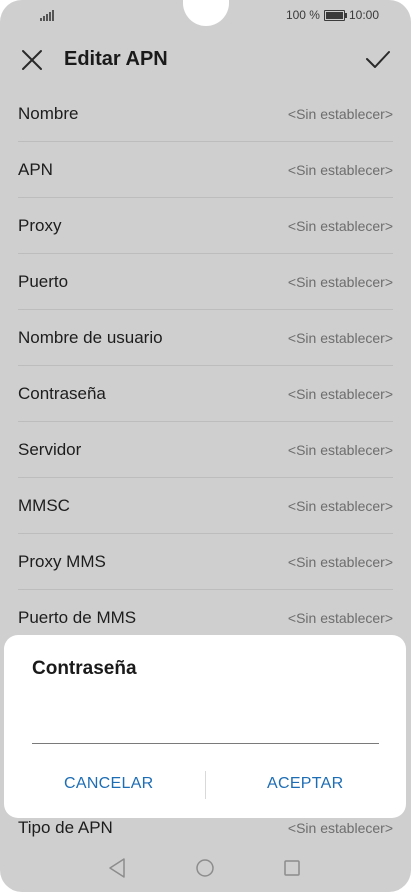 This screenshot has width=411, height=892. Describe the element at coordinates (205, 60) in the screenshot. I see `app-header: Editar APN` at that location.